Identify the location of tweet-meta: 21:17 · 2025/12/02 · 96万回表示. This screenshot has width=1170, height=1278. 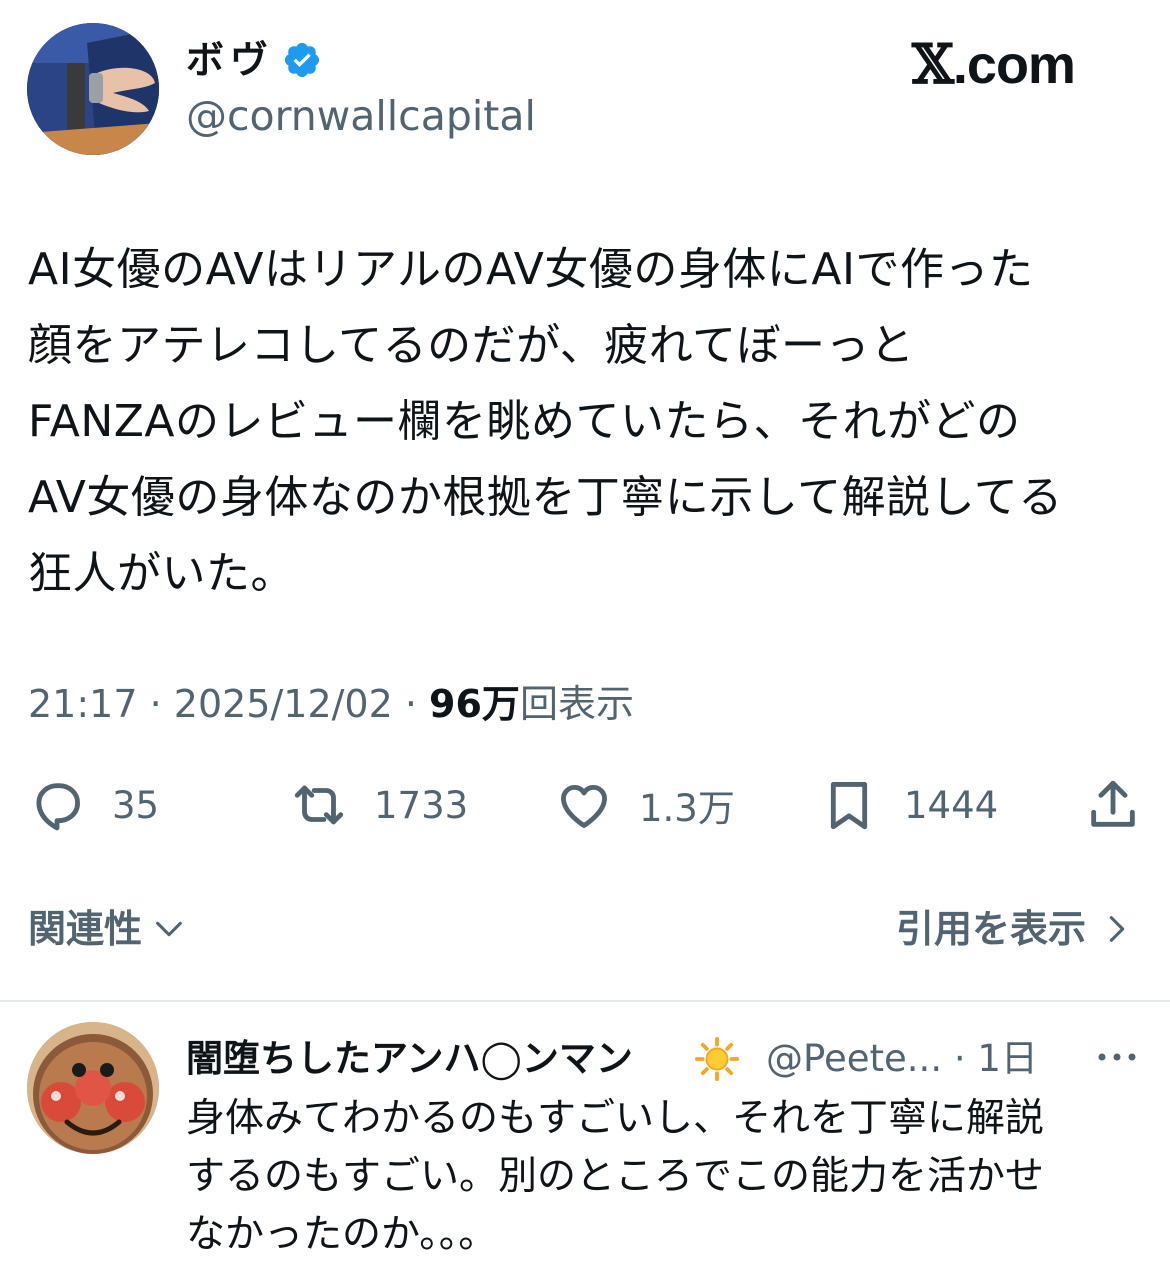
(331, 704).